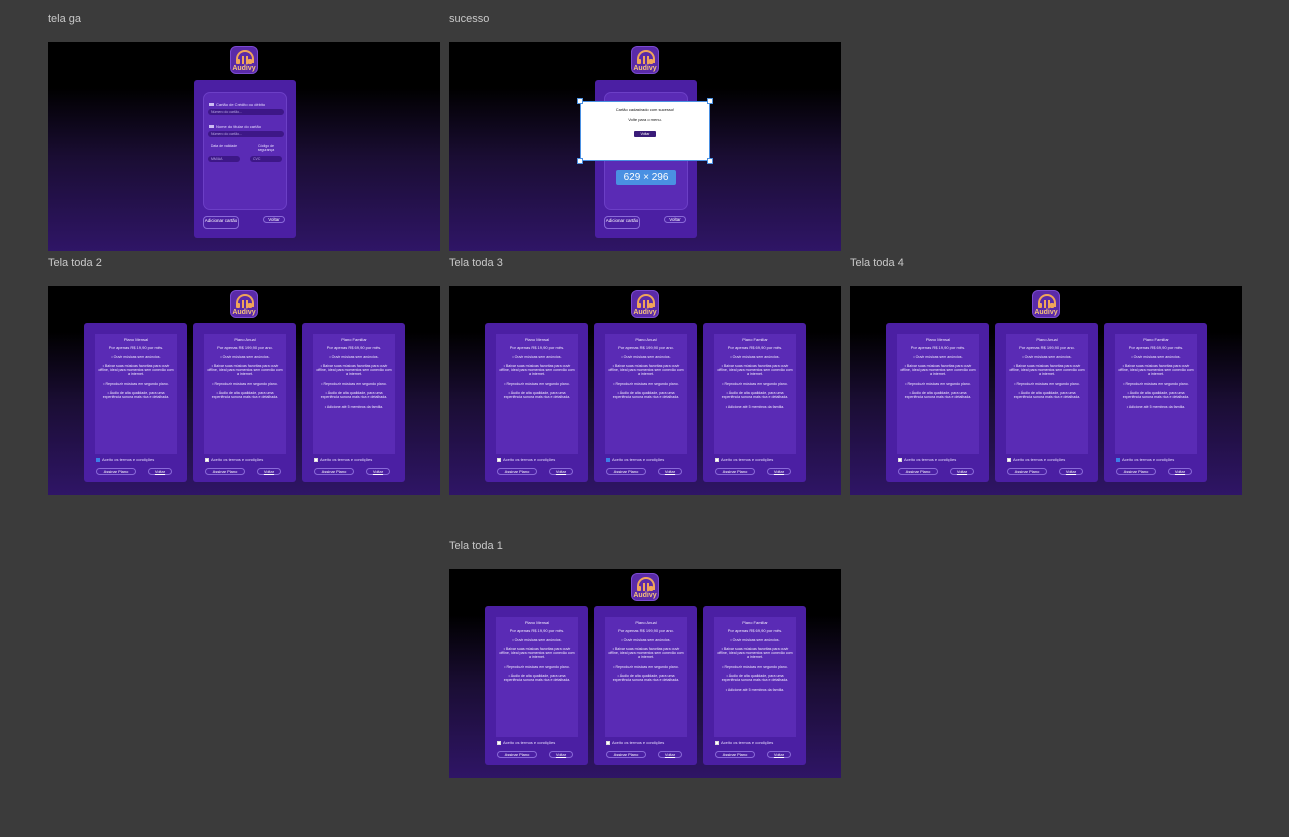 This screenshot has width=1289, height=837. What do you see at coordinates (1047, 348) in the screenshot?
I see `plan-price: Por apenas R$ 199,90 por ano.` at bounding box center [1047, 348].